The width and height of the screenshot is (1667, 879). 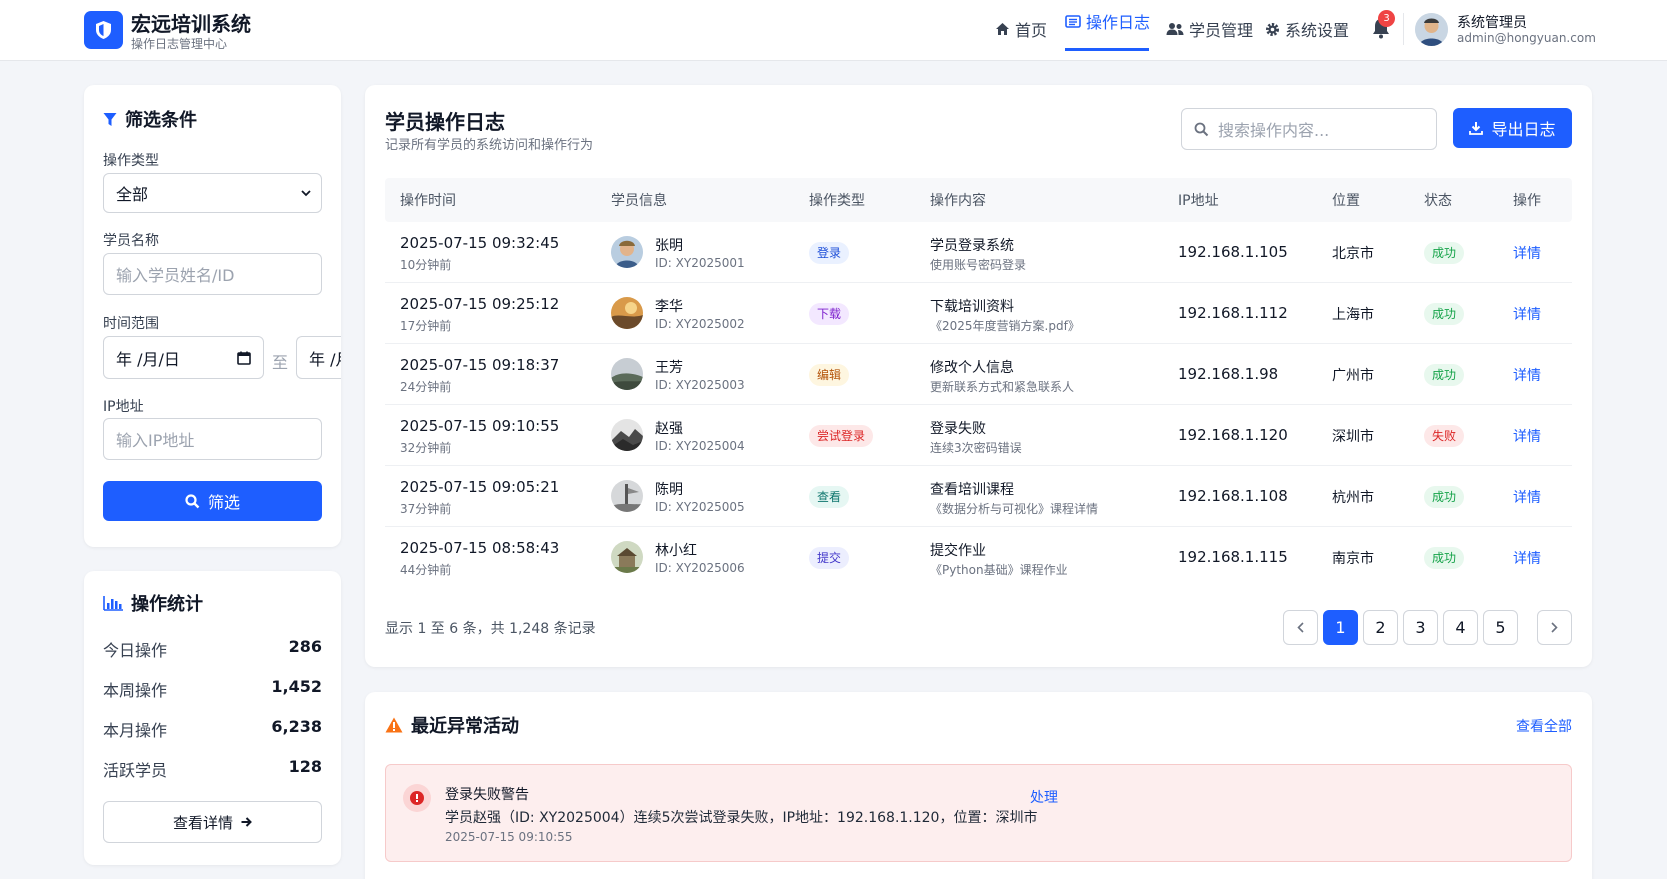 What do you see at coordinates (1444, 375) in the screenshot?
I see `status-badge: 成功` at bounding box center [1444, 375].